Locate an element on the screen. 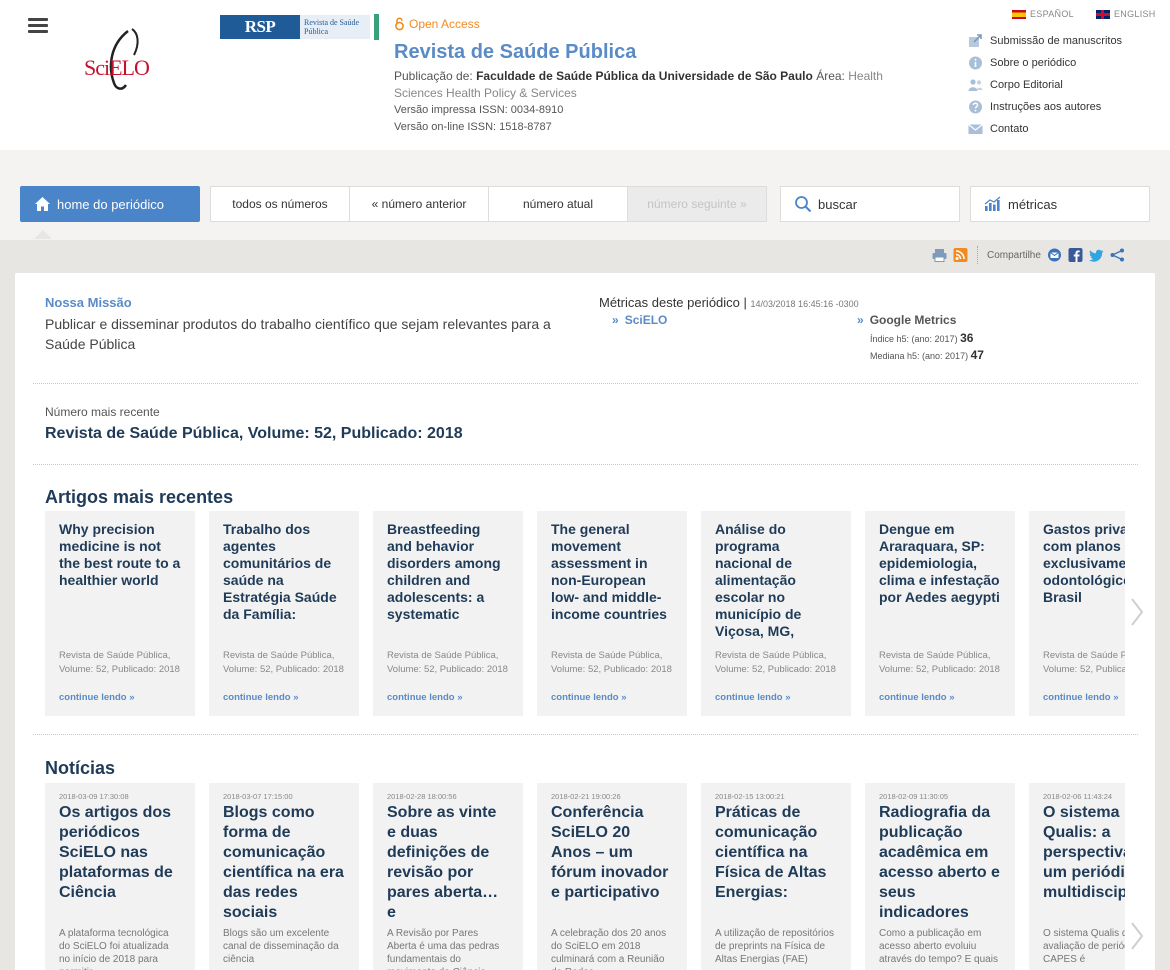 The image size is (1170, 970). menu-icon is located at coordinates (38, 26).